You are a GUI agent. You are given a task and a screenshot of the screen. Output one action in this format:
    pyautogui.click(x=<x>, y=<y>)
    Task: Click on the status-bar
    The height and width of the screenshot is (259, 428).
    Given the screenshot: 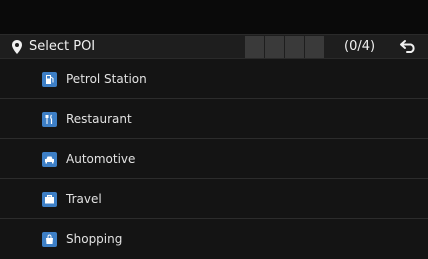 What is the action you would take?
    pyautogui.click(x=214, y=17)
    